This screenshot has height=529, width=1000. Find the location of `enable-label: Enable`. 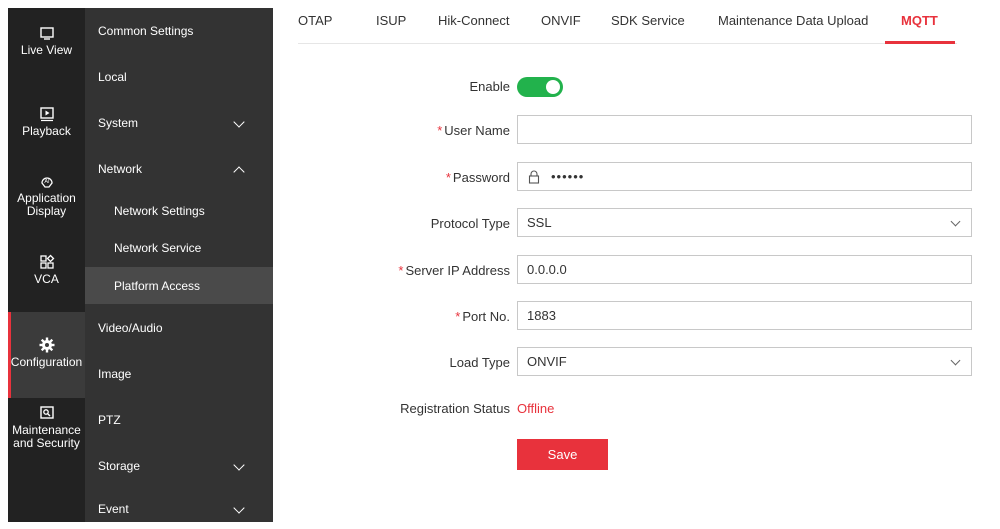

enable-label: Enable is located at coordinates (489, 86).